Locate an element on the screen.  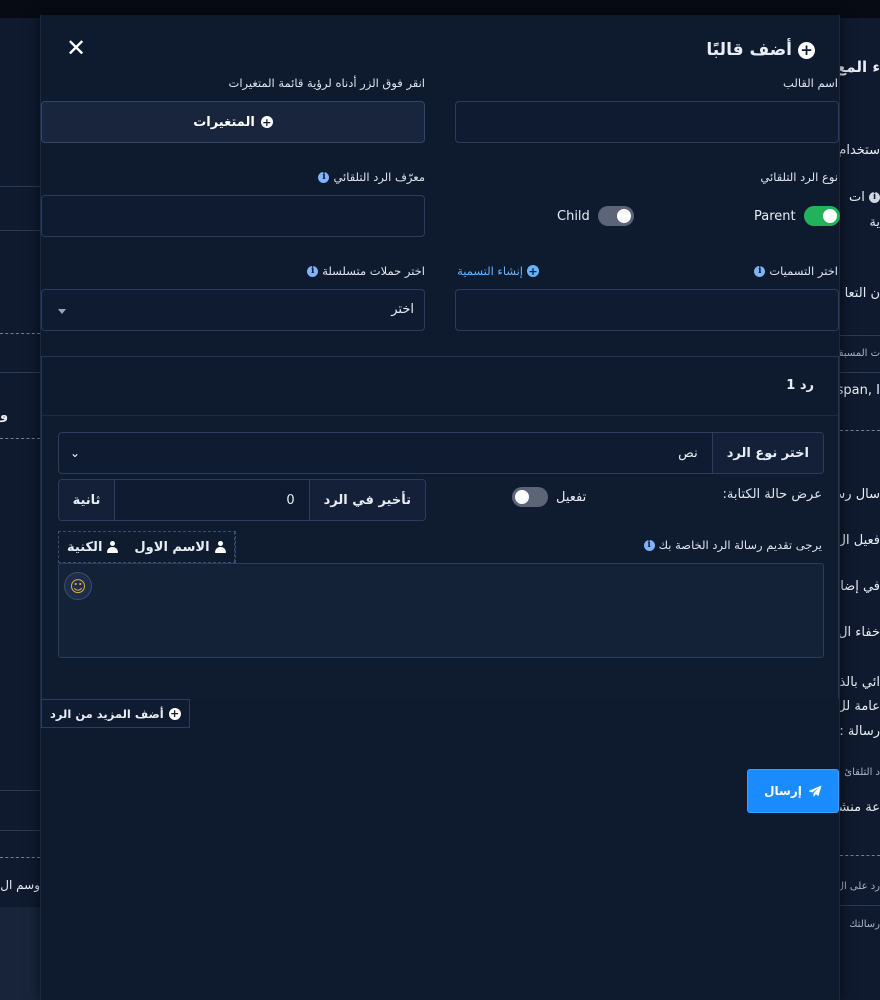
caret-down-icon is located at coordinates (62, 311).